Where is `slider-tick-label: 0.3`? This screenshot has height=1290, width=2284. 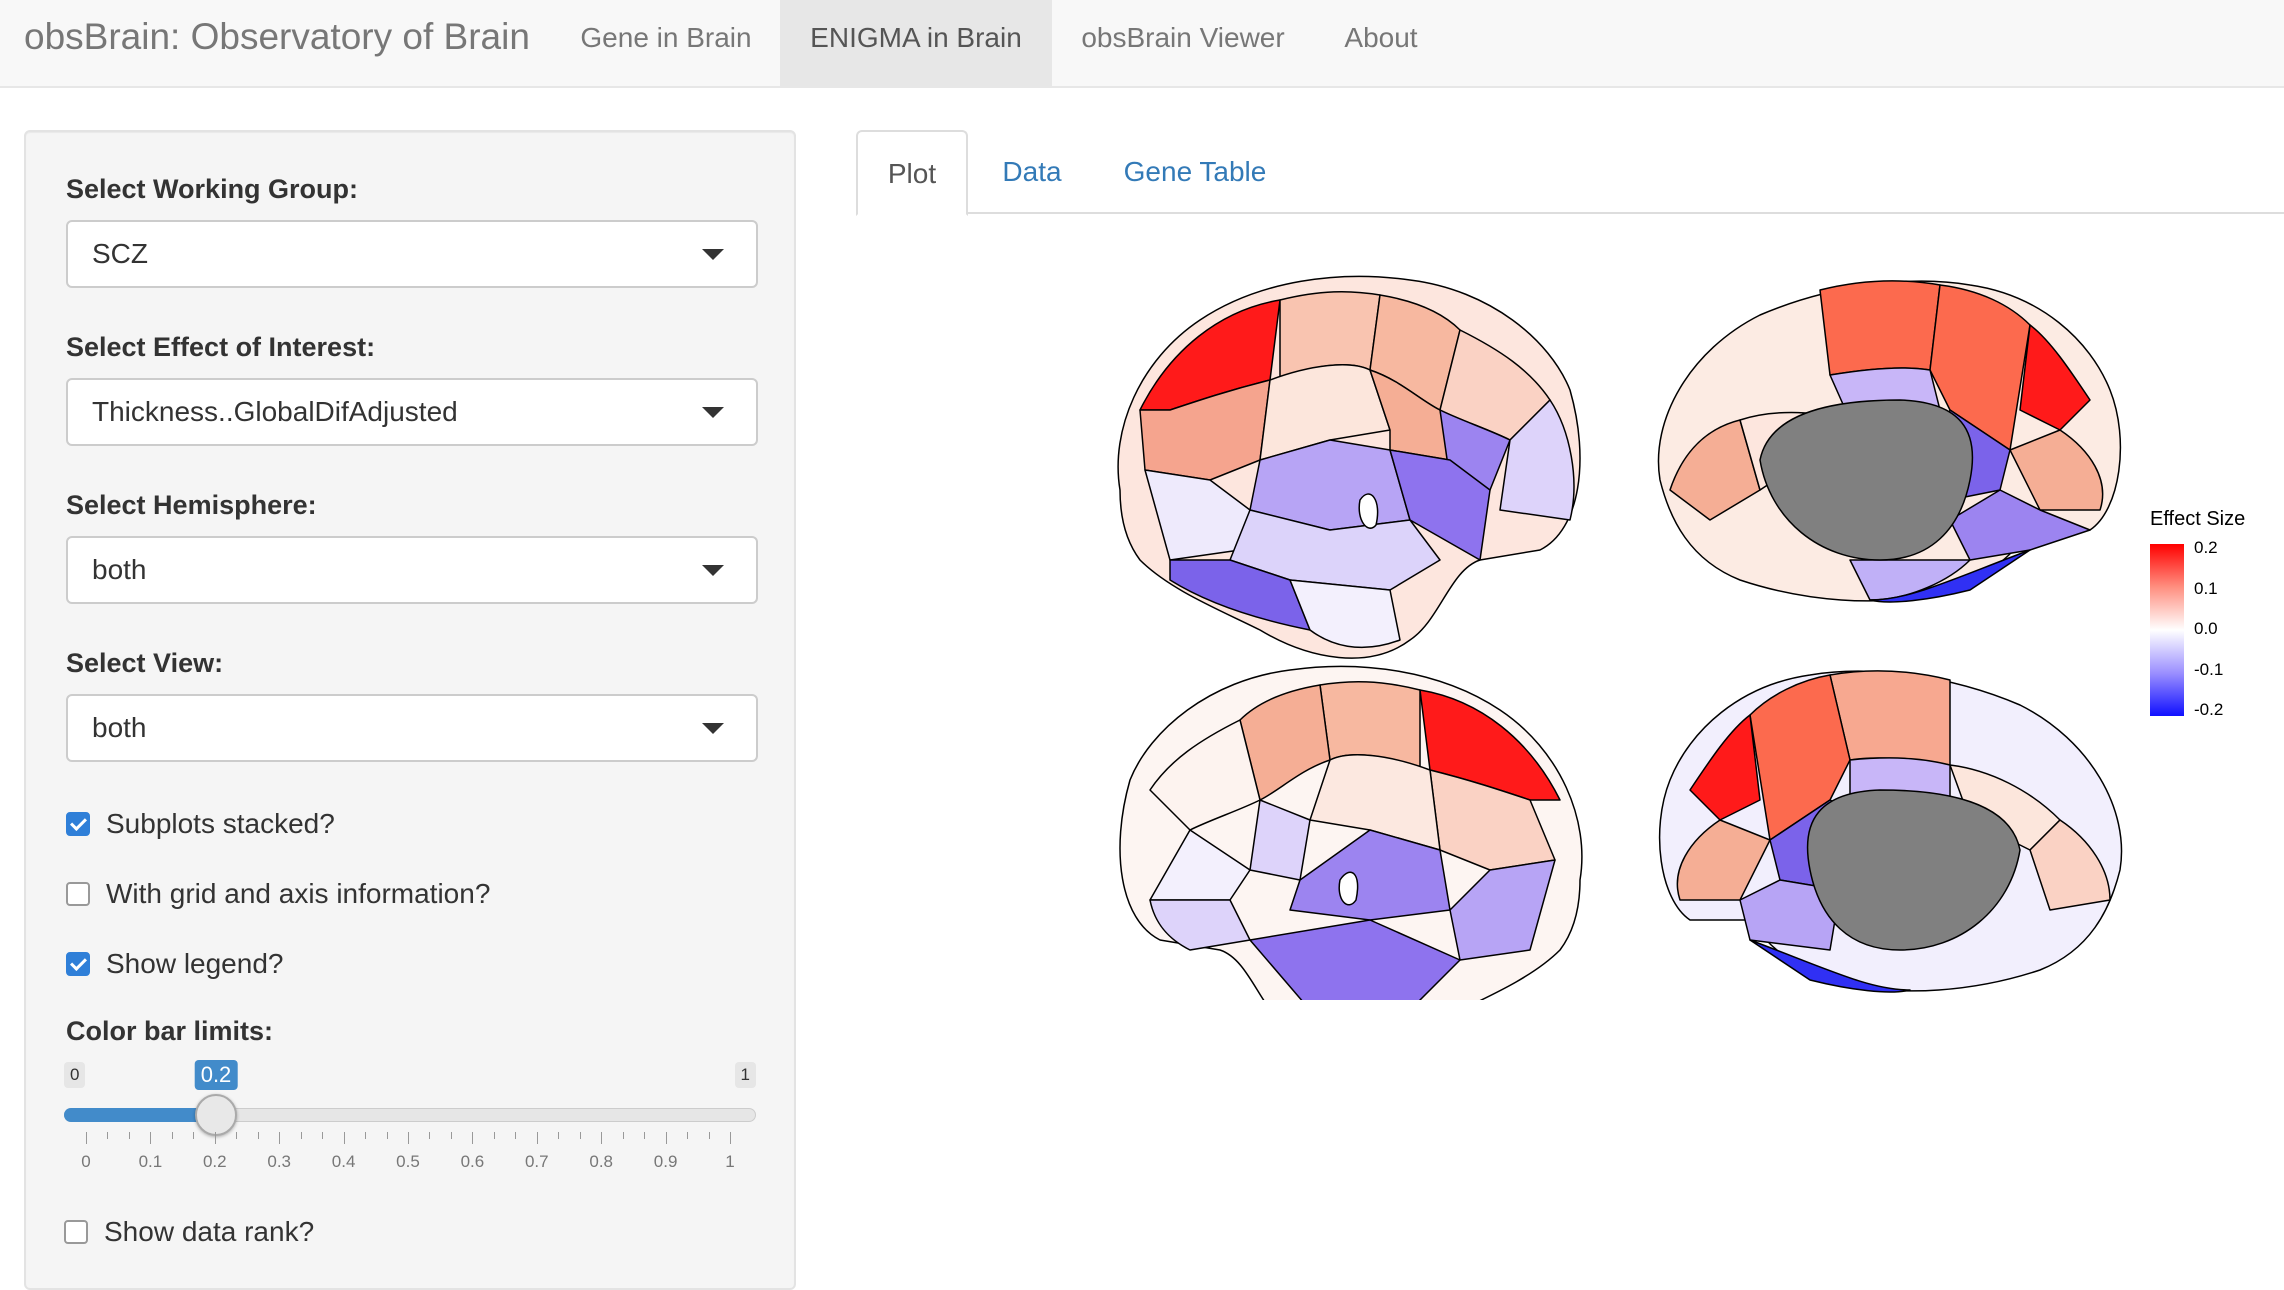 slider-tick-label: 0.3 is located at coordinates (279, 1161).